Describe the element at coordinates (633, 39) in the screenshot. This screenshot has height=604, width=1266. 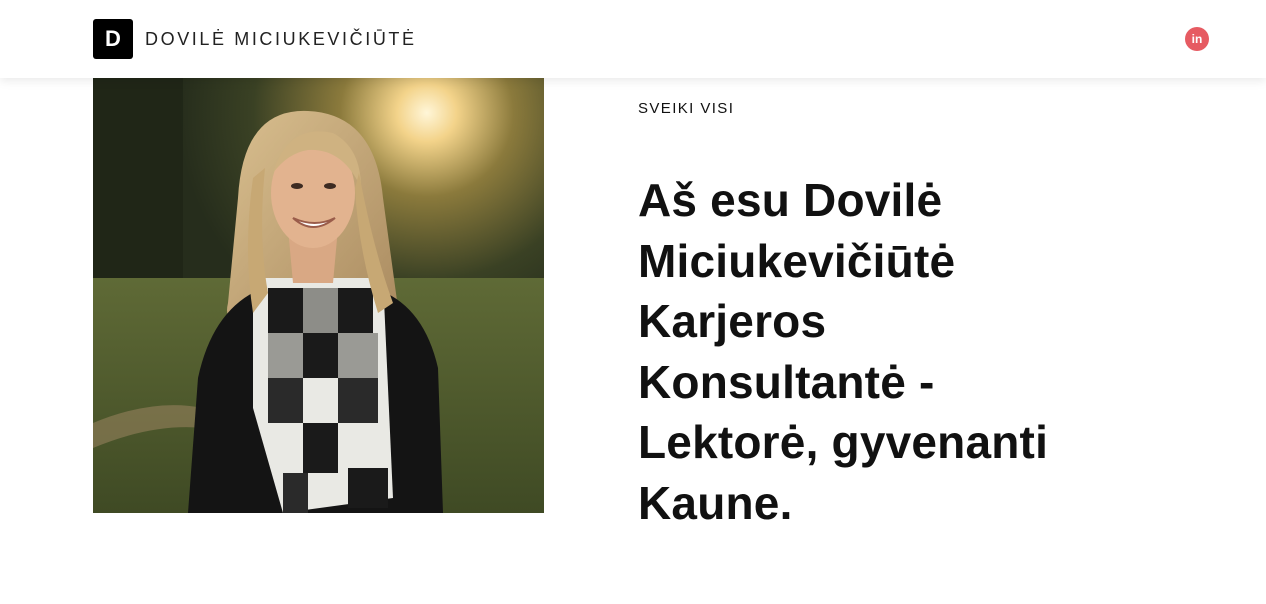
I see `site-header: D DOVILĖ MICIUKEVIČIŪTĖ in` at that location.